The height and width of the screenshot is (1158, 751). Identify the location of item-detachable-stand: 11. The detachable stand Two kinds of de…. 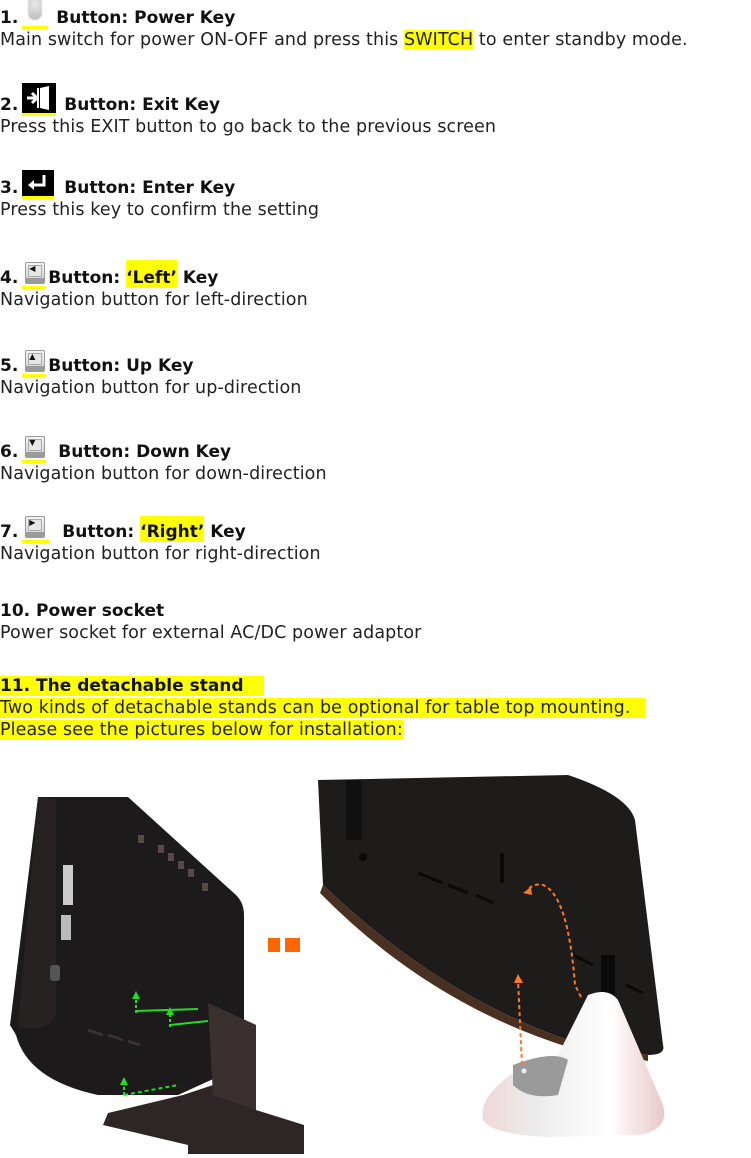
(322, 708).